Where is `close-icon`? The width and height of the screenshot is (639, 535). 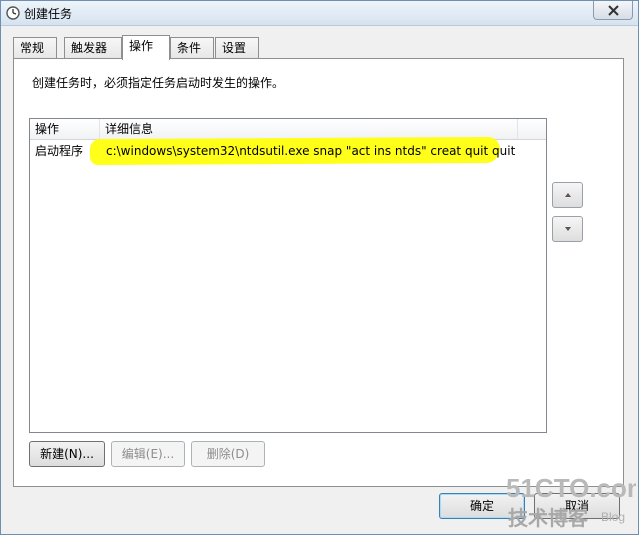
close-icon is located at coordinates (613, 10).